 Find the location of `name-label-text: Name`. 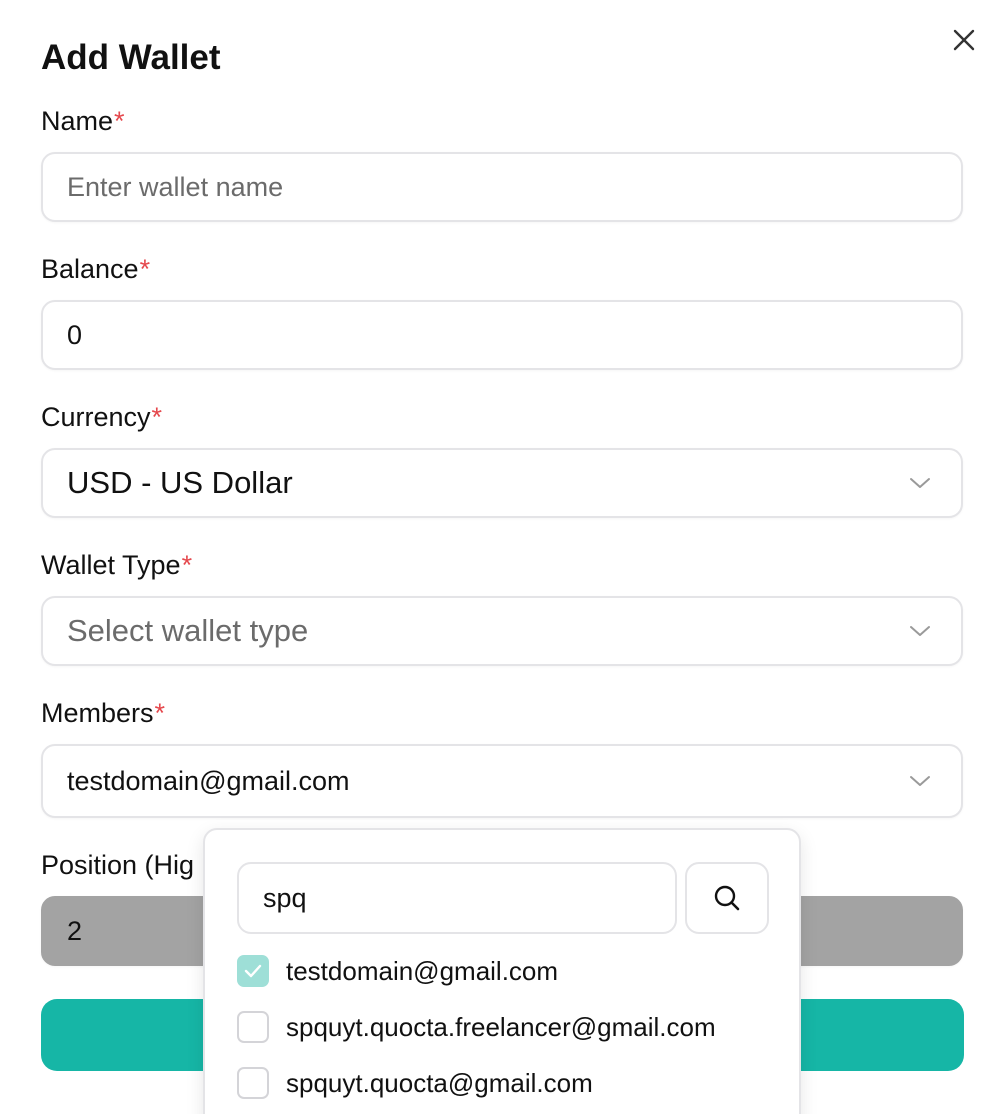

name-label-text: Name is located at coordinates (77, 121).